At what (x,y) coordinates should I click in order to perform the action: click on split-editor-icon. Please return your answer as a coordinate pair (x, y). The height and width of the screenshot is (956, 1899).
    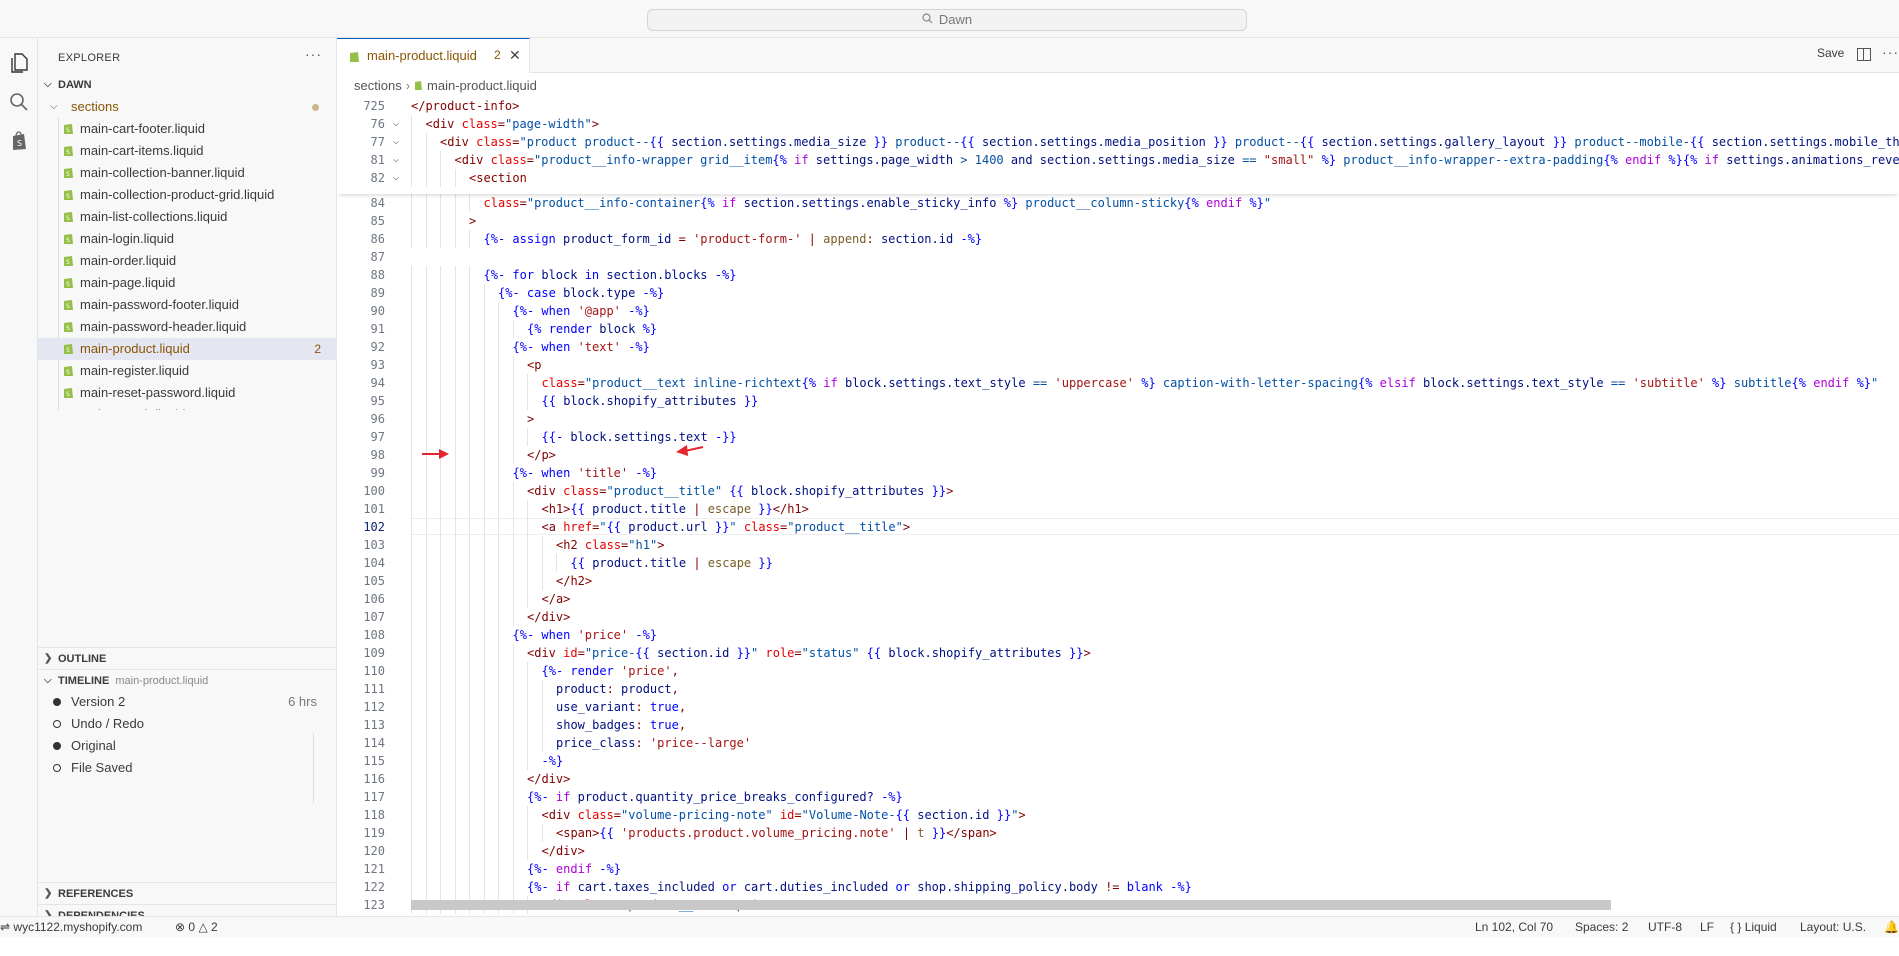
    Looking at the image, I should click on (1864, 54).